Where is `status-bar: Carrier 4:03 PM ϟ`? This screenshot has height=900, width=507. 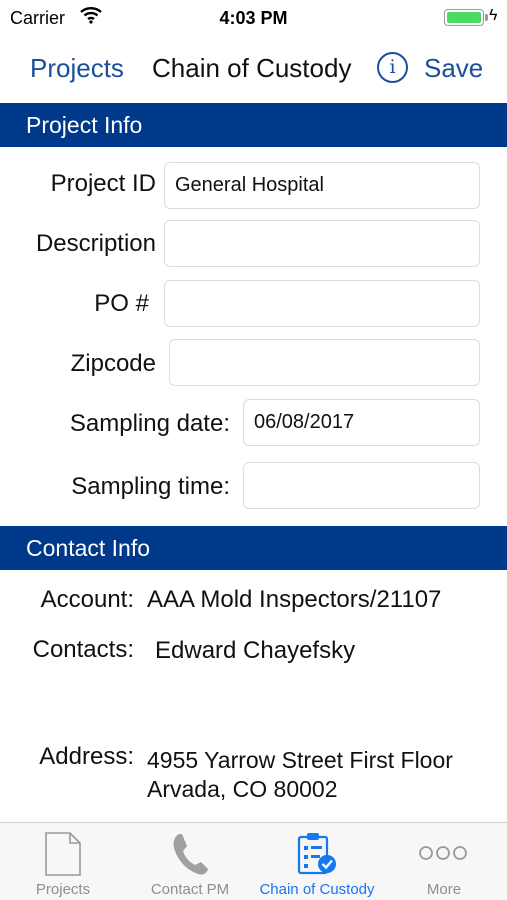 status-bar: Carrier 4:03 PM ϟ is located at coordinates (253, 18).